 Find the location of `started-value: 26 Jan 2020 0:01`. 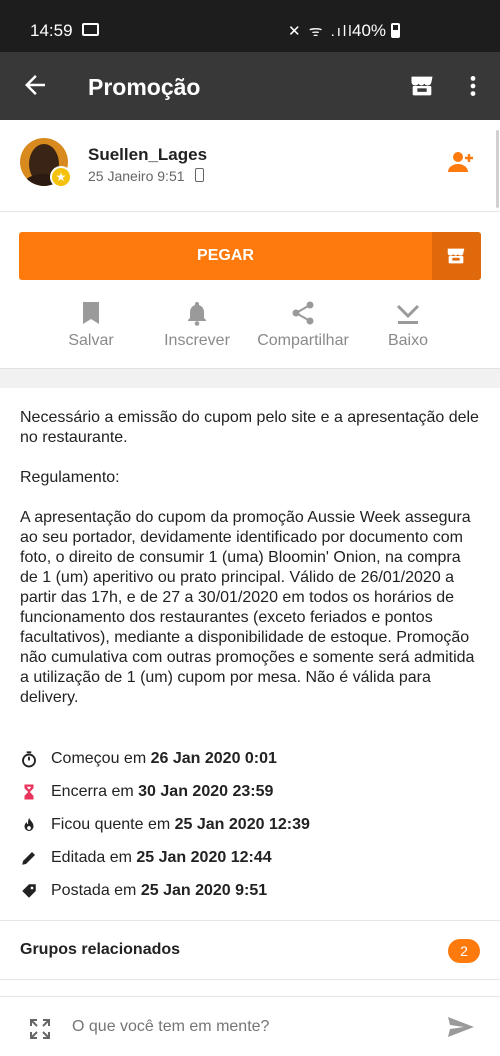

started-value: 26 Jan 2020 0:01 is located at coordinates (213, 758).